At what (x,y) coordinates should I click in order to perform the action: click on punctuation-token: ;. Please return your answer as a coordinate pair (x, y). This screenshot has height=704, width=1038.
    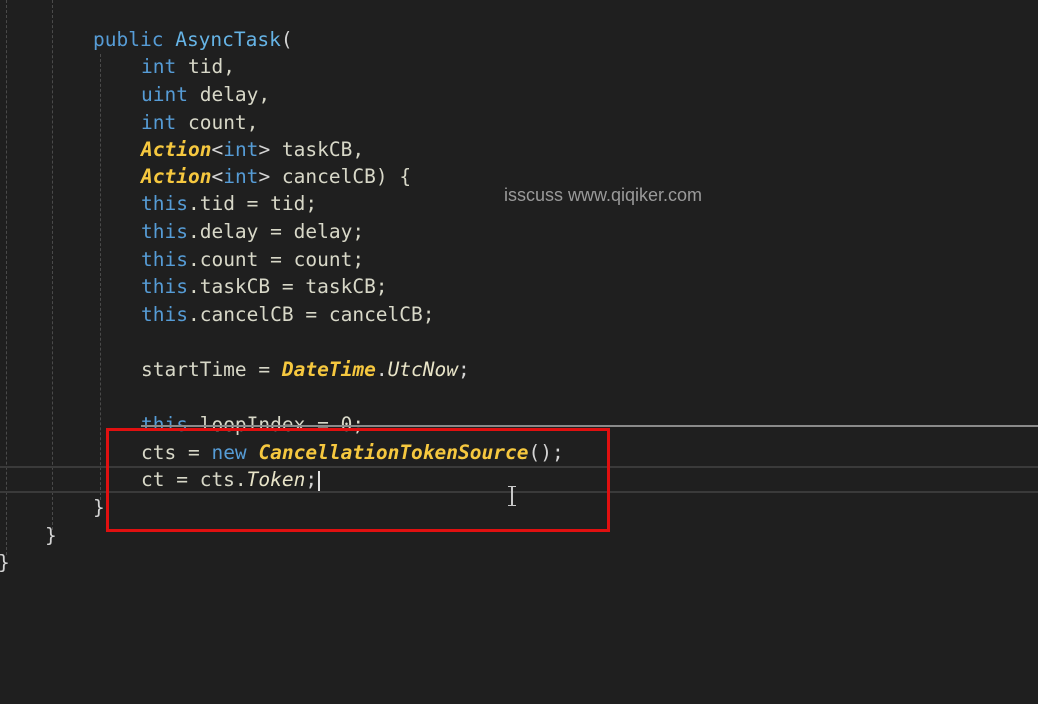
    Looking at the image, I should click on (464, 369).